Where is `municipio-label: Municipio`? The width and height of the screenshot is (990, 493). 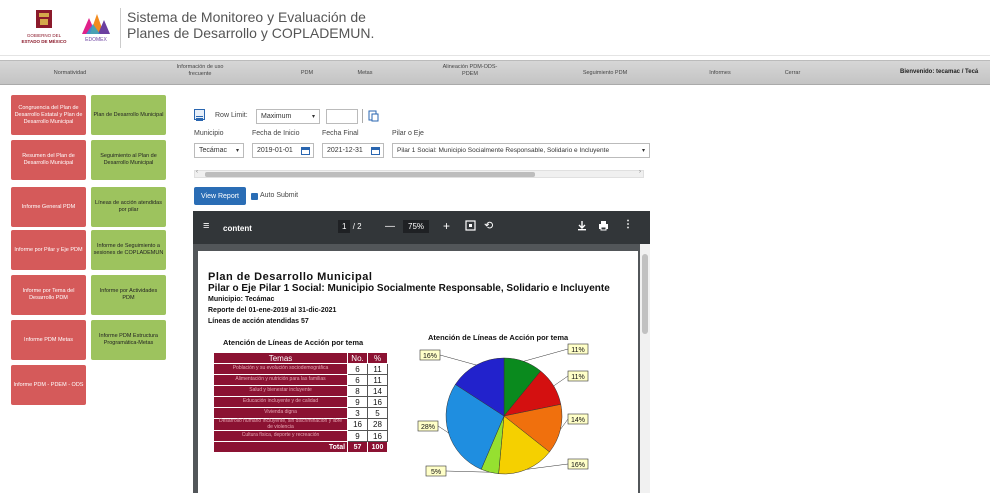 municipio-label: Municipio is located at coordinates (209, 133).